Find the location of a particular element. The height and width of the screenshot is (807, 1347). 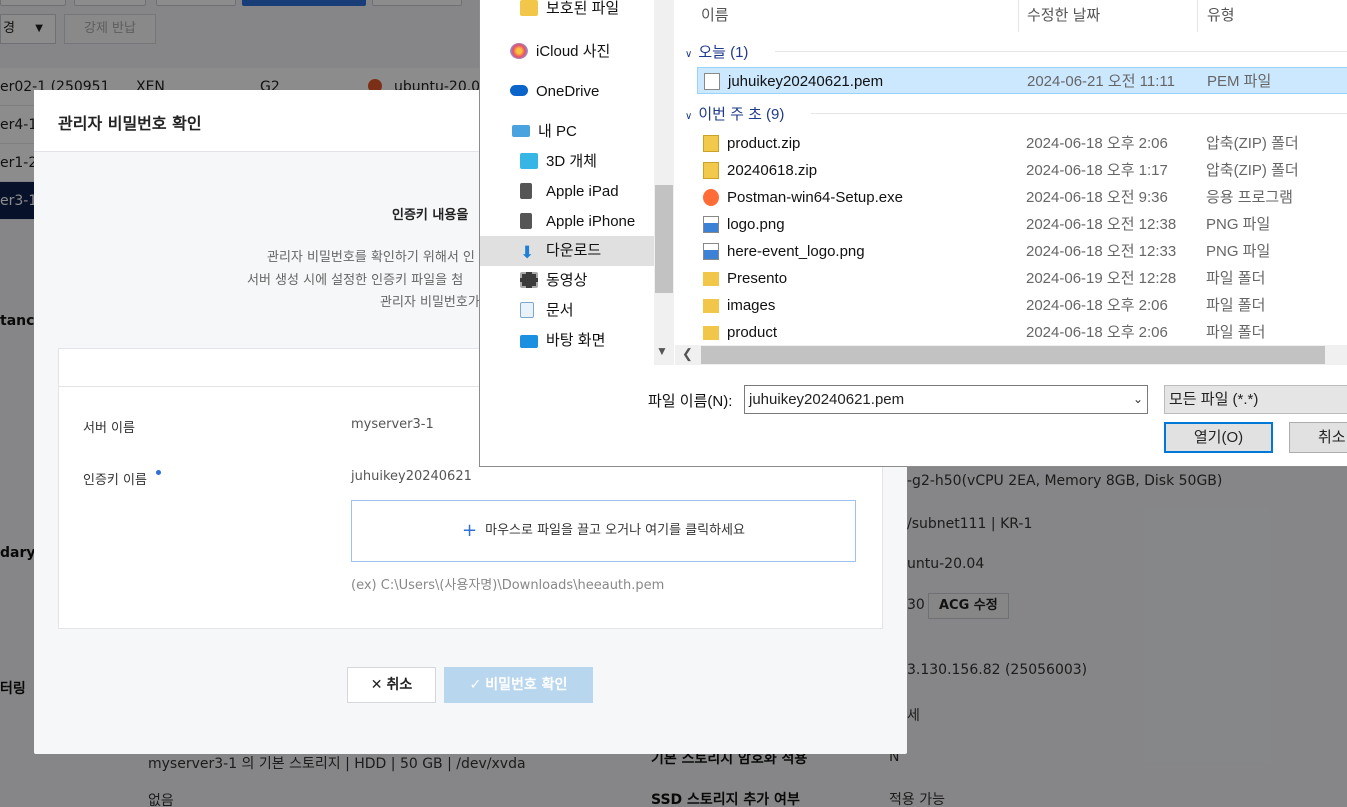

file-icon is located at coordinates (712, 81).